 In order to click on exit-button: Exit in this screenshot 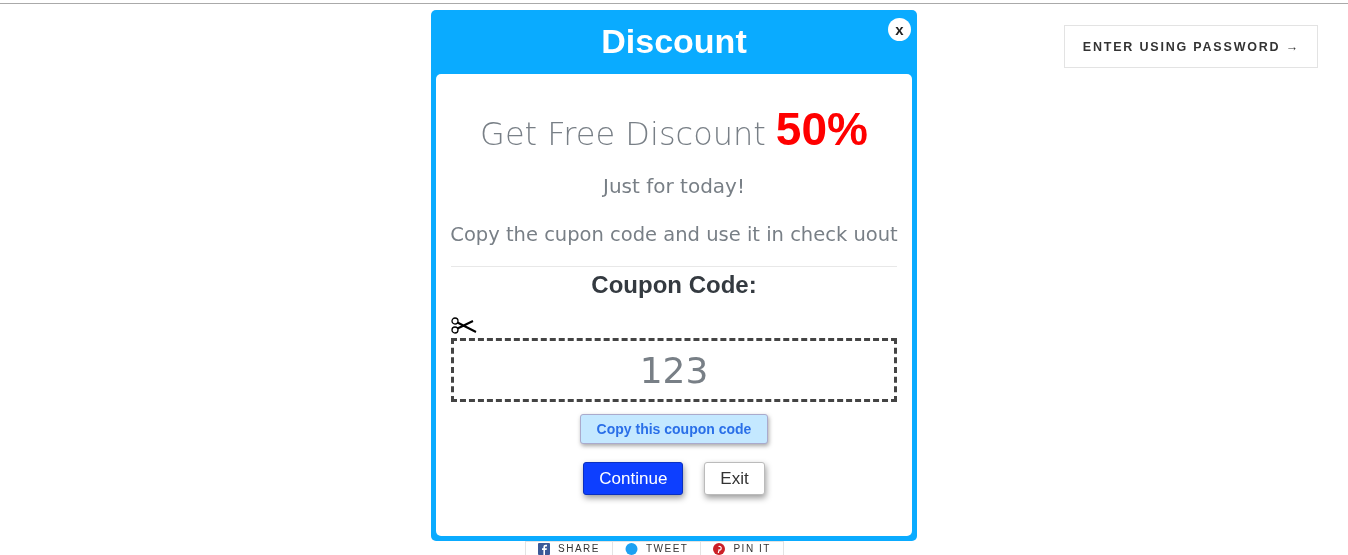, I will do `click(734, 478)`.